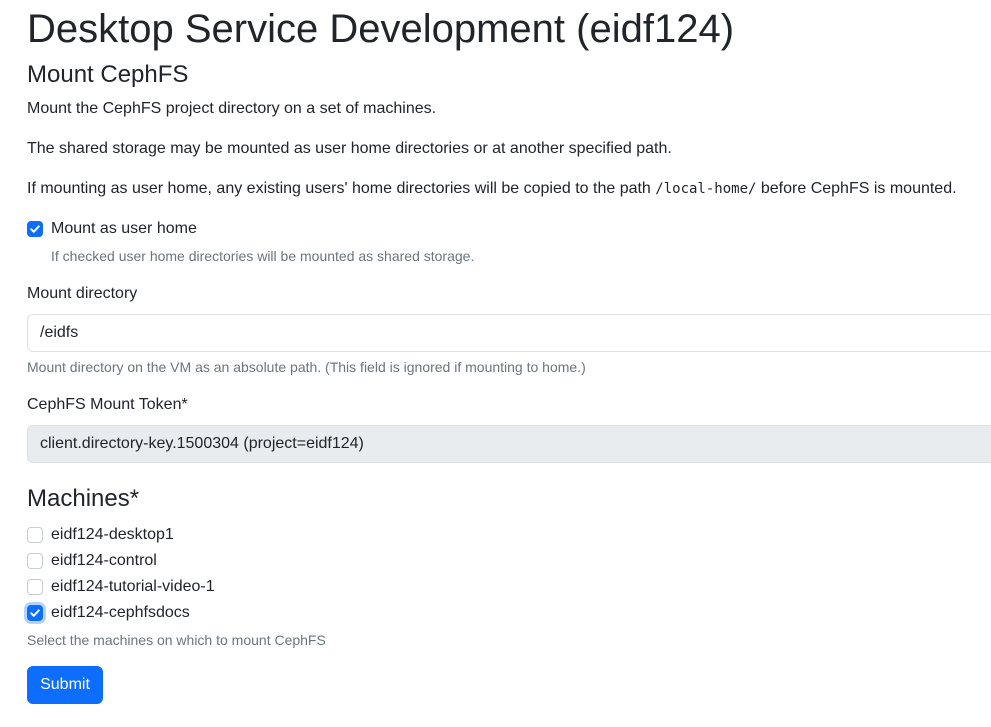 This screenshot has height=727, width=991. What do you see at coordinates (509, 444) in the screenshot?
I see `mount-token-input` at bounding box center [509, 444].